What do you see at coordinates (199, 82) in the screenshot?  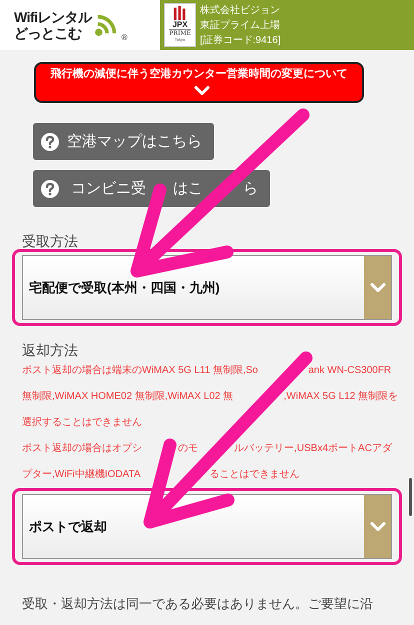 I see `notice-banner: 飛行機の減便に伴う空港カウンター営業時間の変更について` at bounding box center [199, 82].